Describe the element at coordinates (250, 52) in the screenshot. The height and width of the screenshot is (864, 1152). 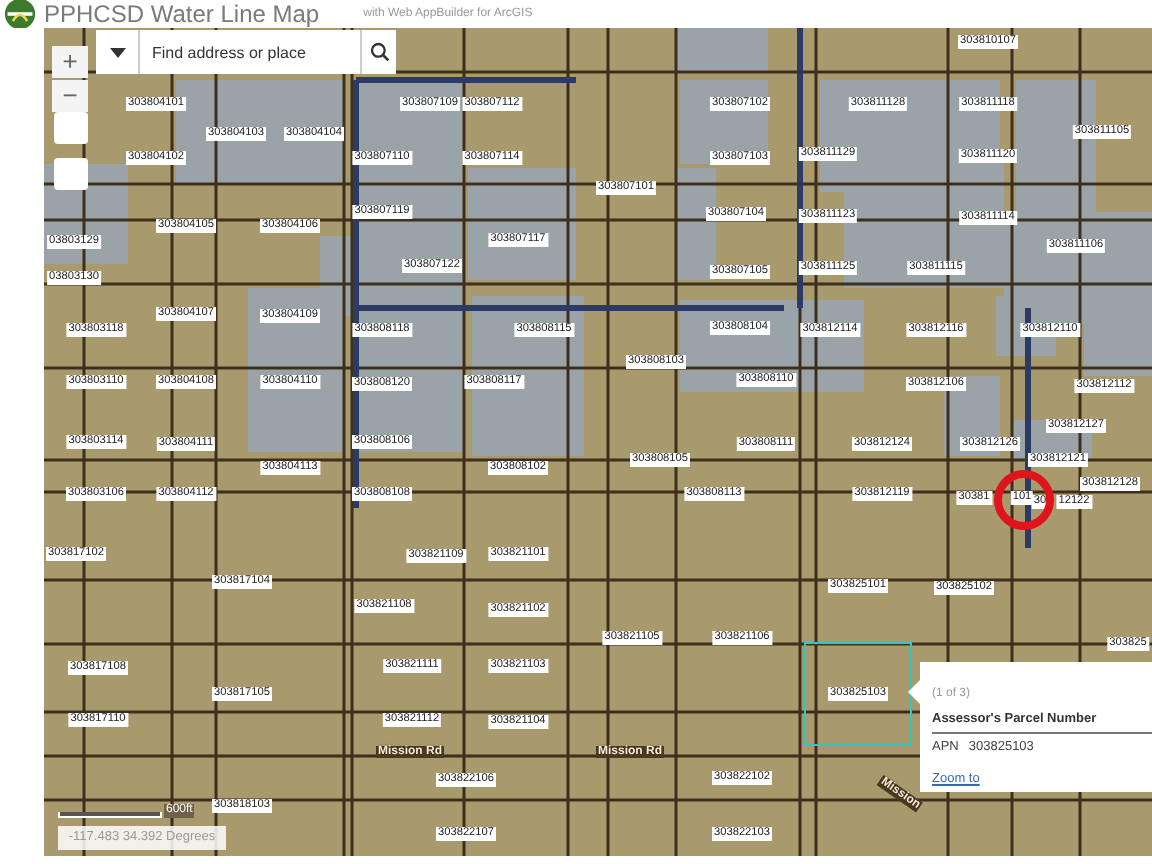
I see `search-field: Find address or place` at that location.